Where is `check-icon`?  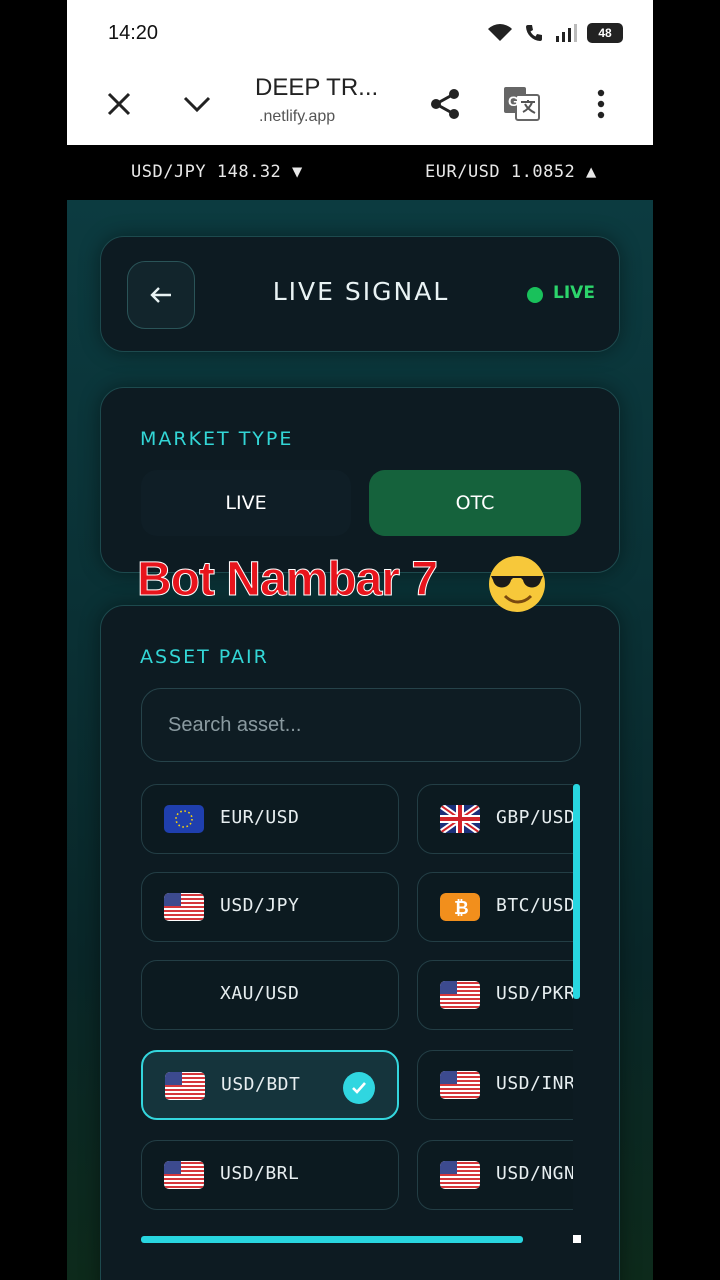 check-icon is located at coordinates (359, 1088).